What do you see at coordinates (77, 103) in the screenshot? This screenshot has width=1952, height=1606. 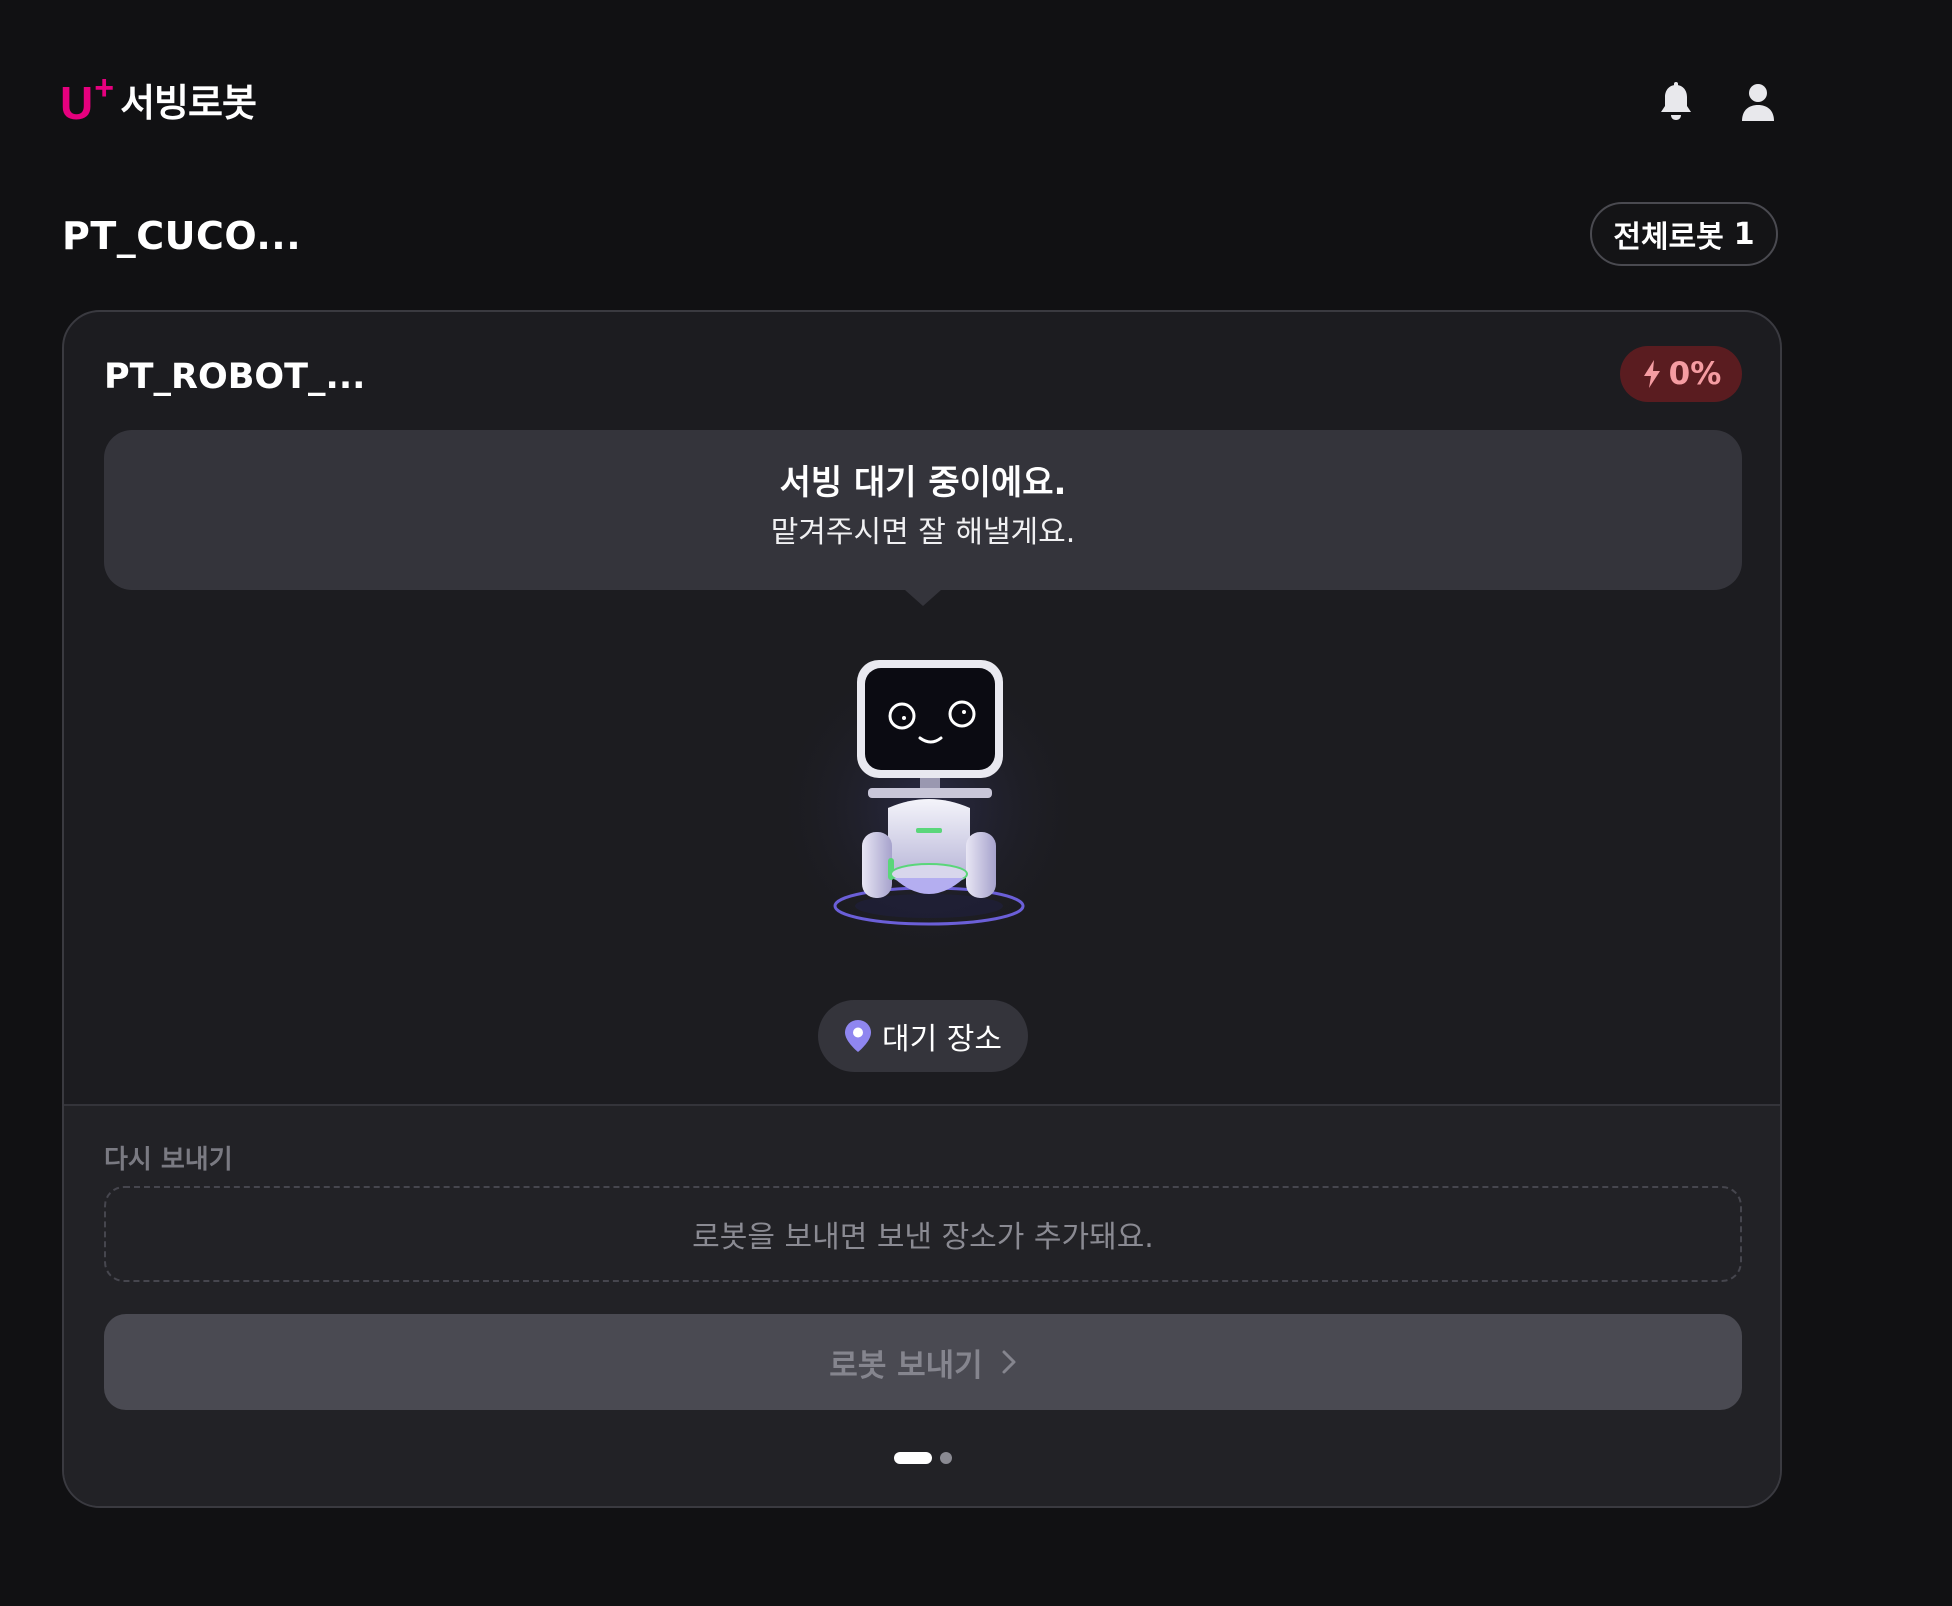 I see `logo-u: U` at bounding box center [77, 103].